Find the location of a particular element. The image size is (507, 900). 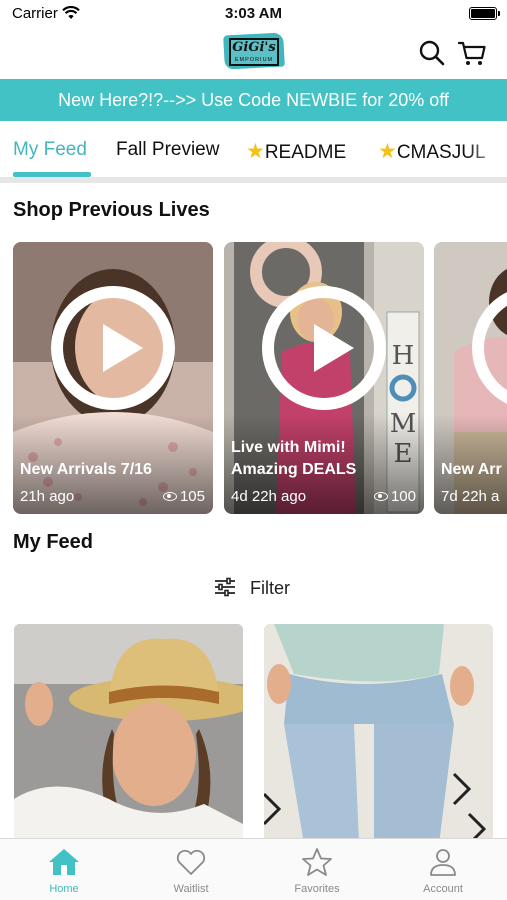

live-view-count: 100 is located at coordinates (403, 496).